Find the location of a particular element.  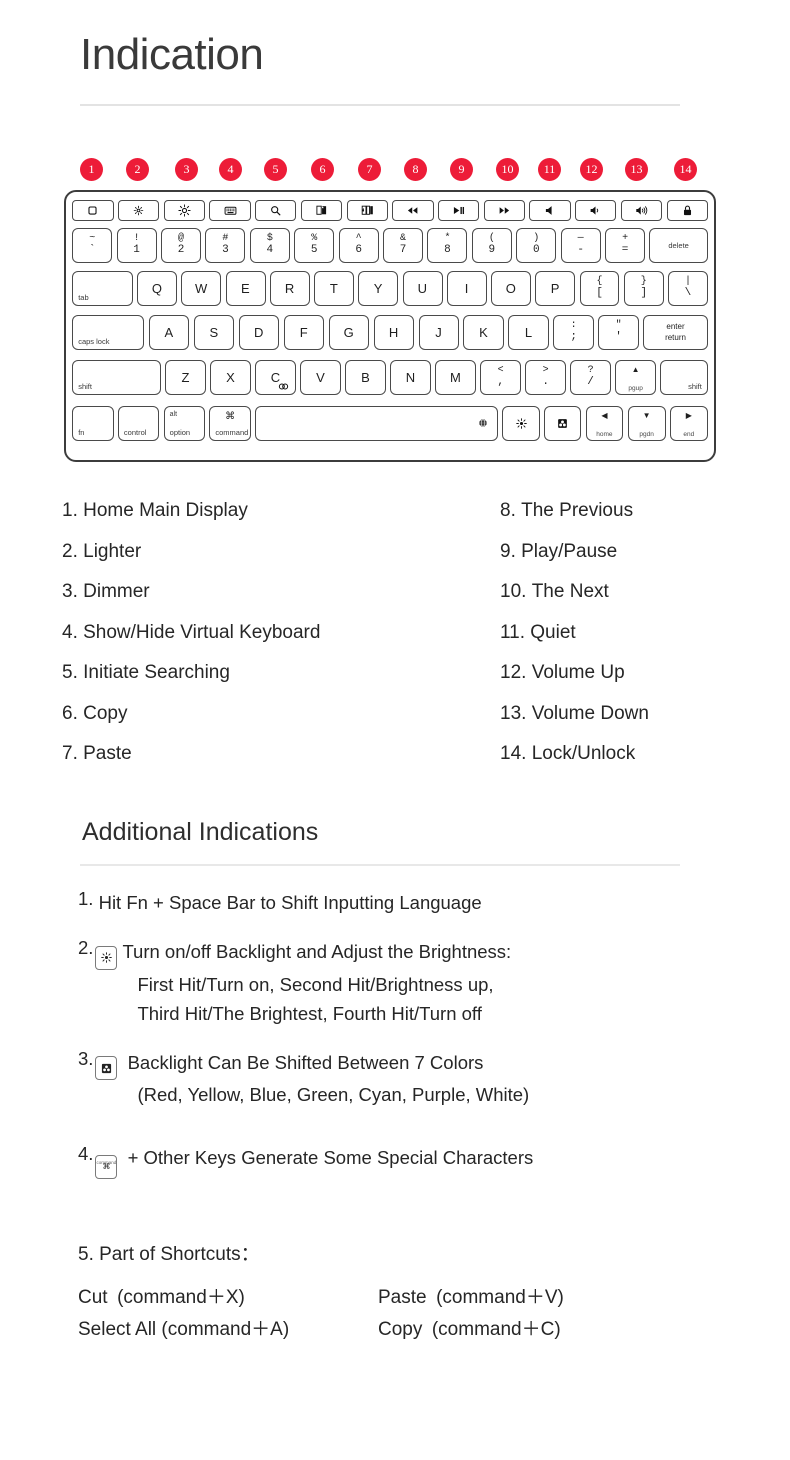

key-5: % 5 is located at coordinates (314, 245).